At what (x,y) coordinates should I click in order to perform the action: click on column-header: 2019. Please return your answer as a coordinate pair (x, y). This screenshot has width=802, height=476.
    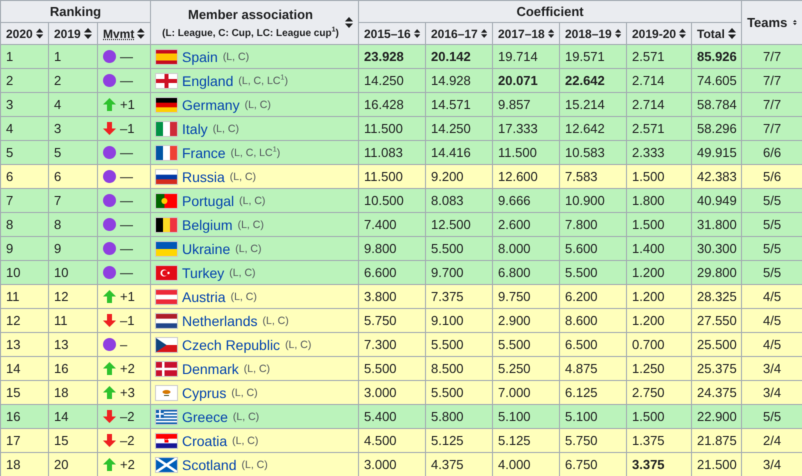
    Looking at the image, I should click on (67, 33).